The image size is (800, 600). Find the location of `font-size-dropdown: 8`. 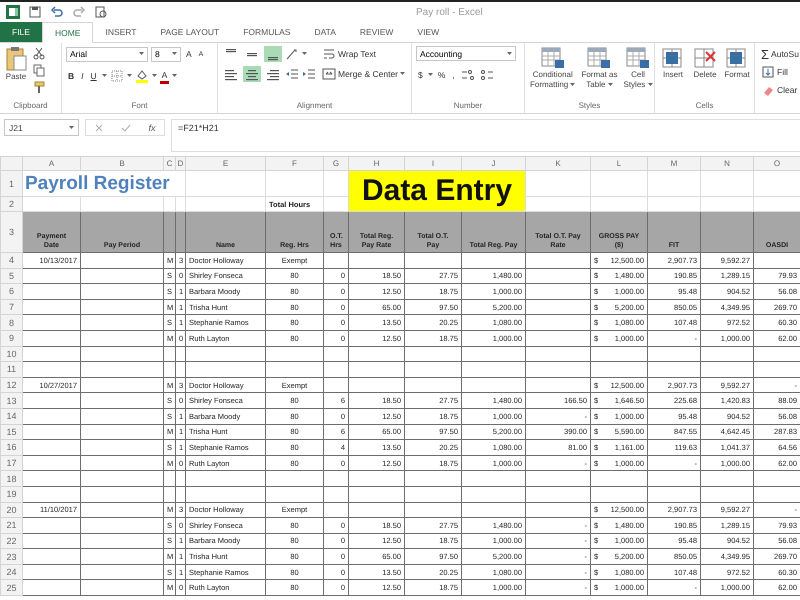

font-size-dropdown: 8 is located at coordinates (166, 54).